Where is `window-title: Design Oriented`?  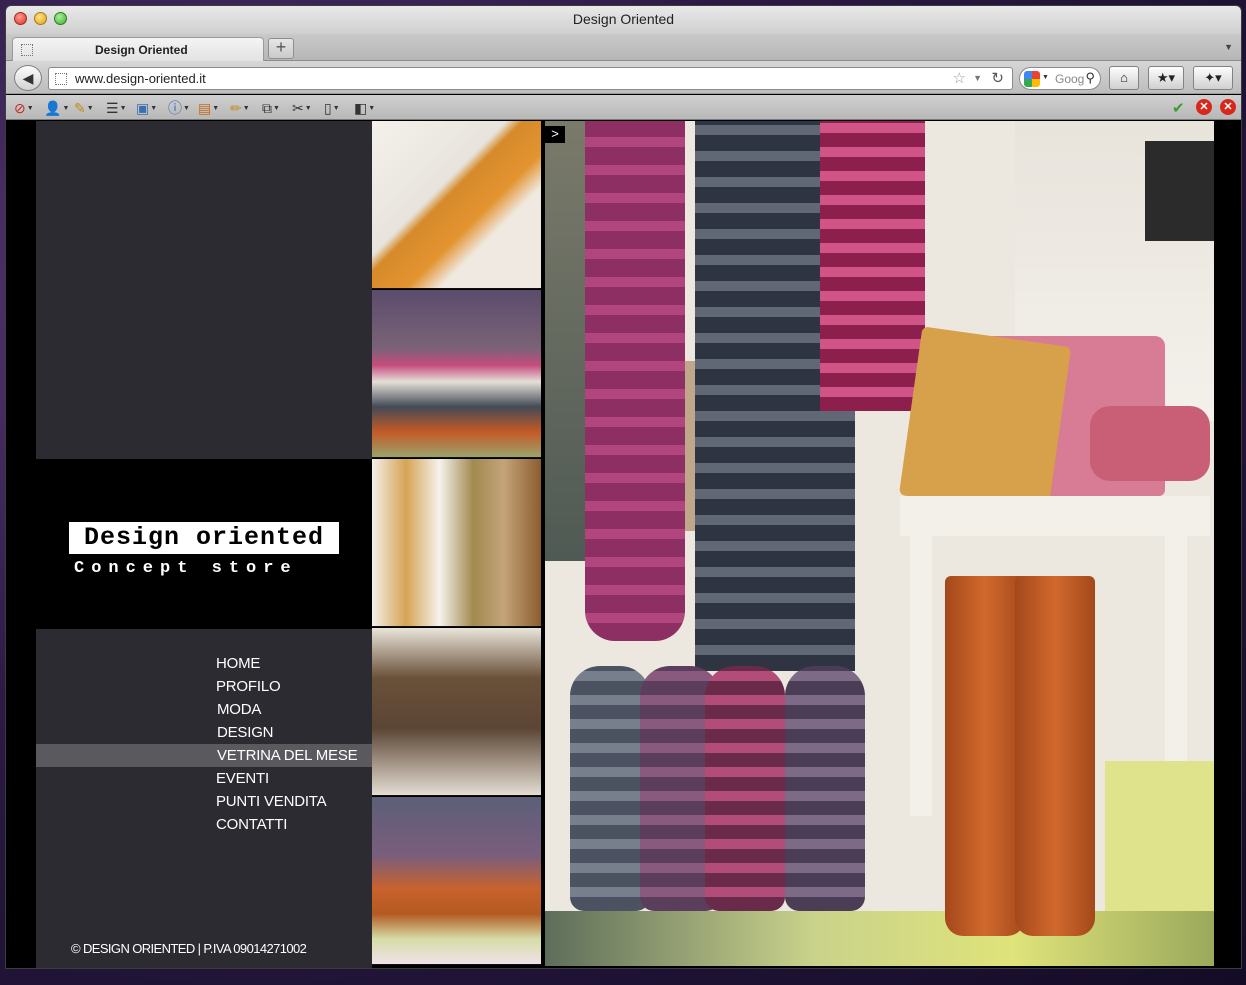 window-title: Design Oriented is located at coordinates (623, 19).